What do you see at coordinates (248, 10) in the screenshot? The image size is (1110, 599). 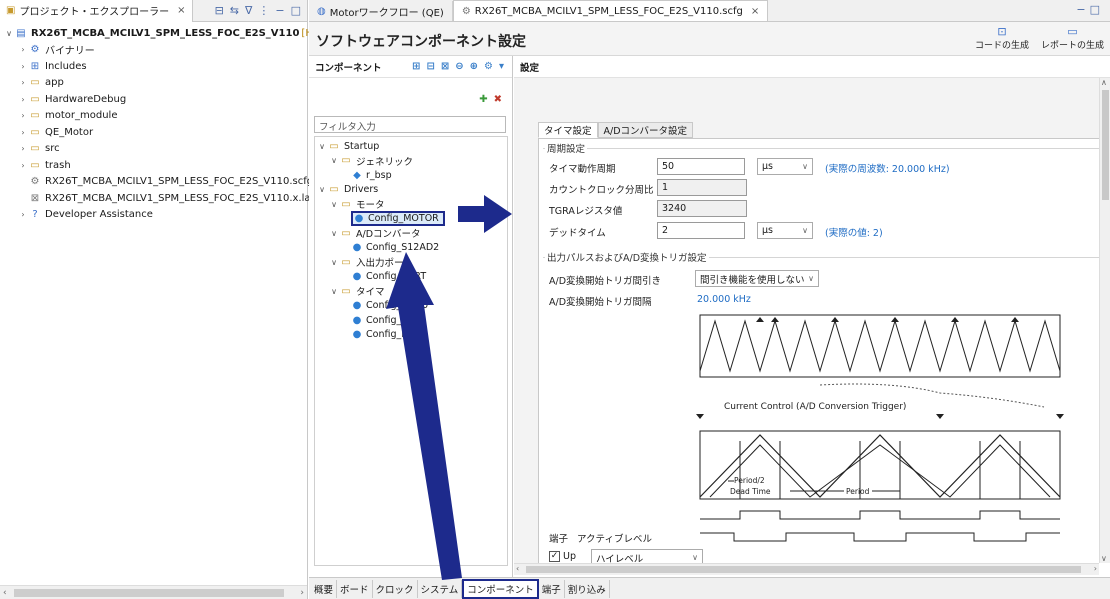 I see `filter-icon: ∇` at bounding box center [248, 10].